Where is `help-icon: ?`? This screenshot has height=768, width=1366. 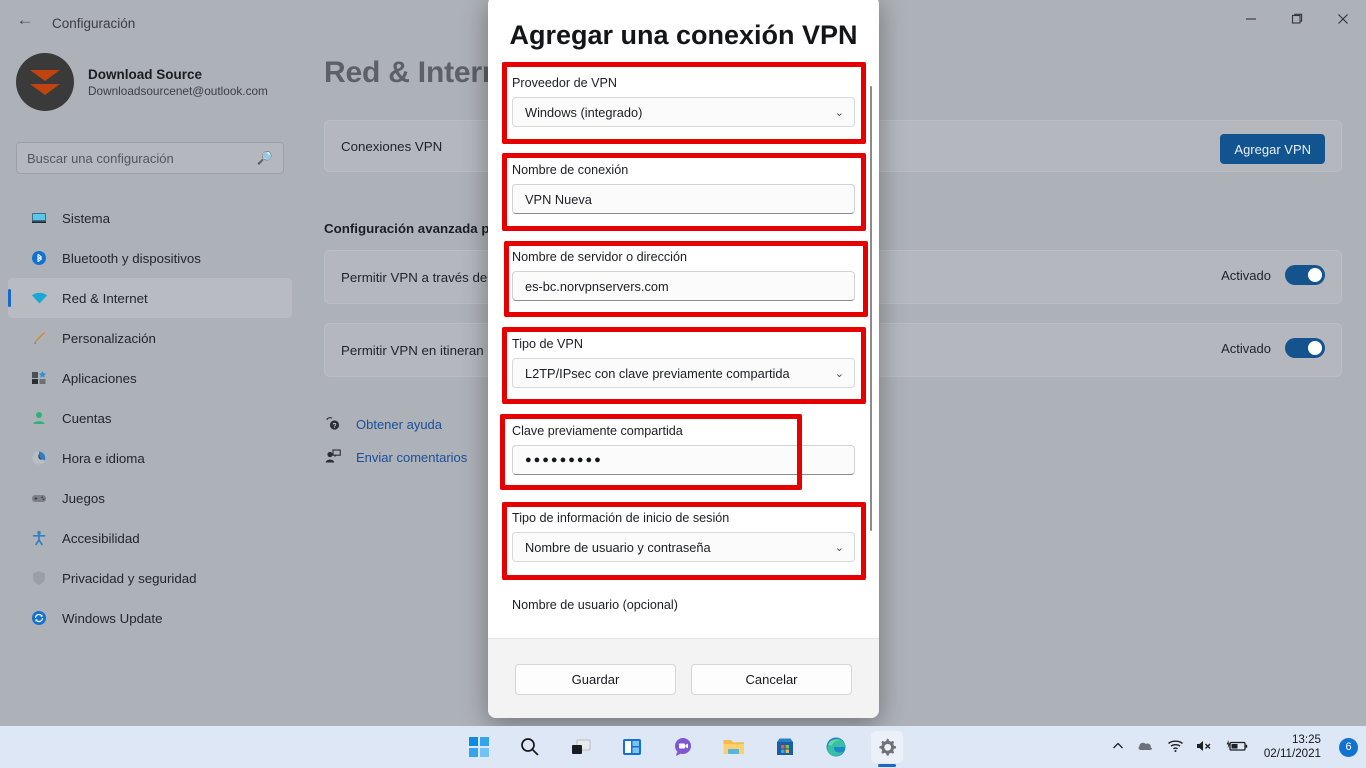
help-icon: ? is located at coordinates (333, 424).